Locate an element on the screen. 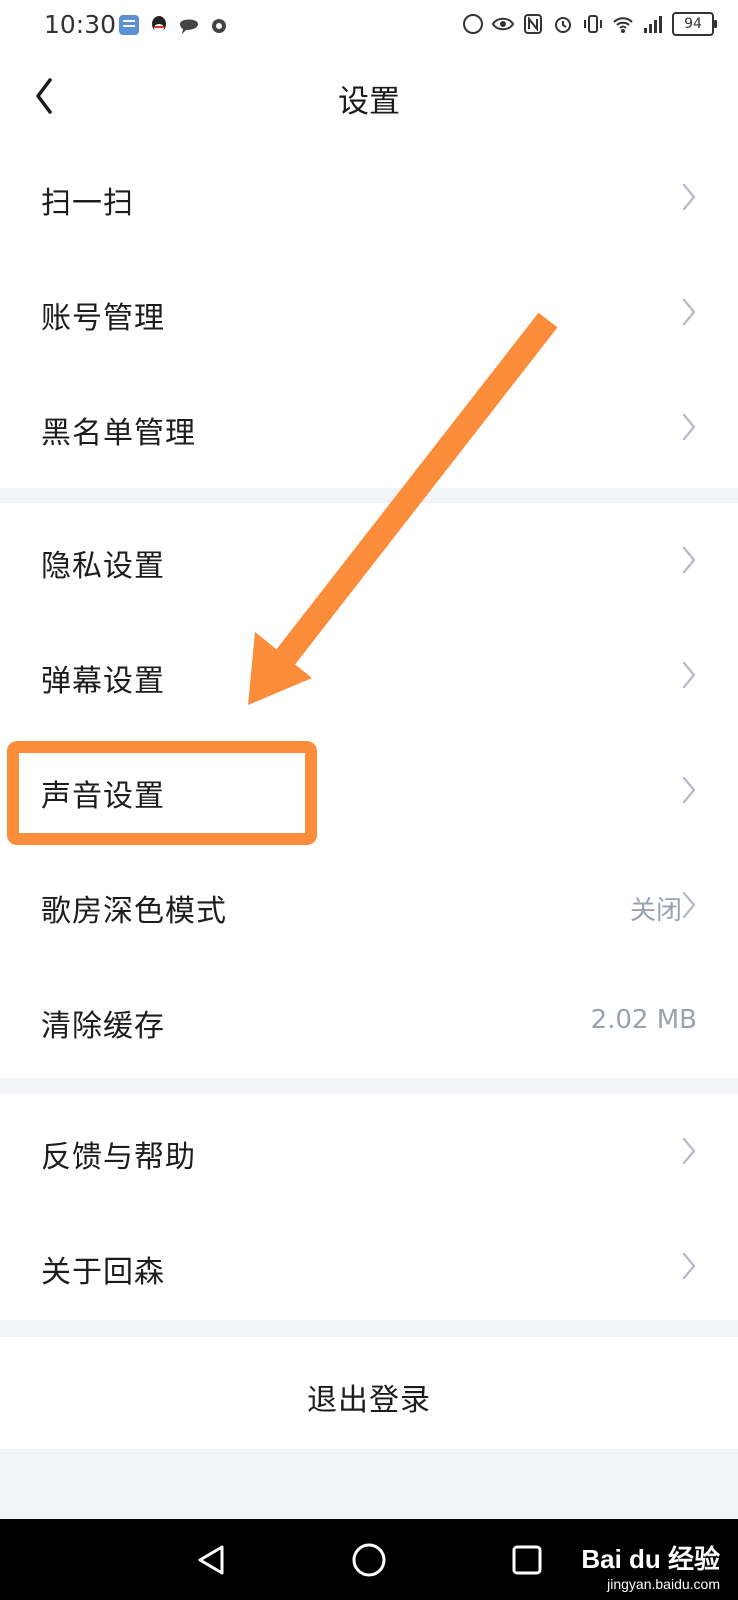 The height and width of the screenshot is (1600, 738). watermark-brand: Bai du 经验 is located at coordinates (650, 1559).